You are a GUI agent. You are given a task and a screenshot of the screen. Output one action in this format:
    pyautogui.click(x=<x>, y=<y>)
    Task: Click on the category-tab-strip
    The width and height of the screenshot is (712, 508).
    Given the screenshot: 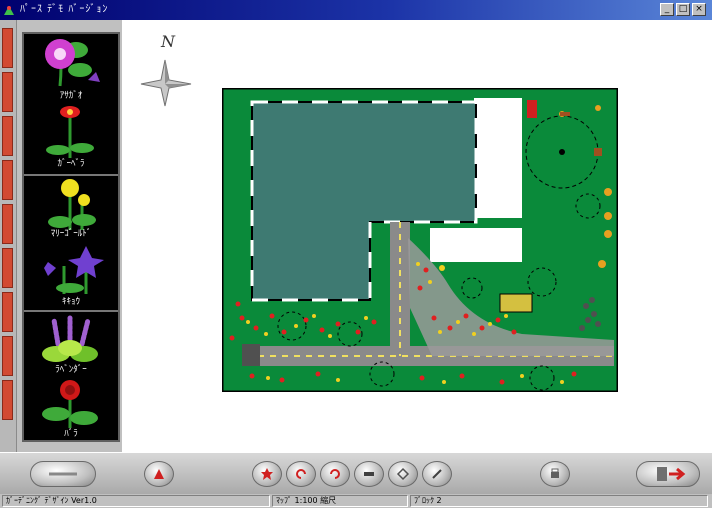 What is the action you would take?
    pyautogui.click(x=8, y=236)
    